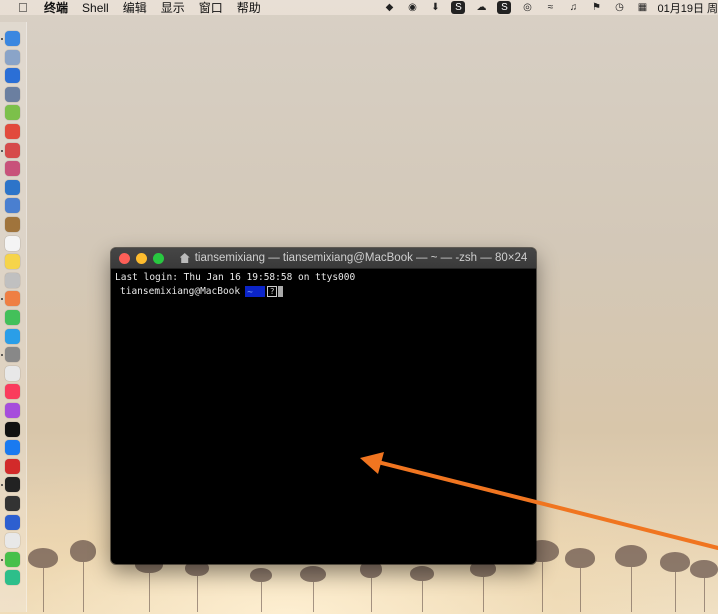 This screenshot has width=718, height=614. I want to click on music-note-icon: ♫, so click(573, 7).